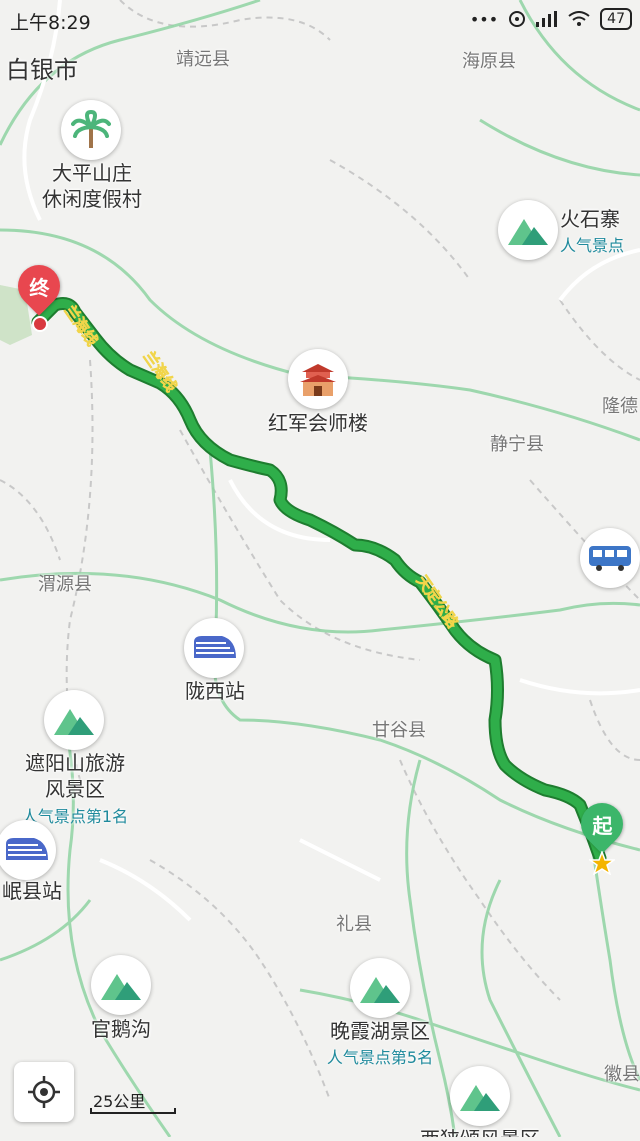  Describe the element at coordinates (42, 70) in the screenshot. I see `city-label-baiyin: 白银市` at that location.